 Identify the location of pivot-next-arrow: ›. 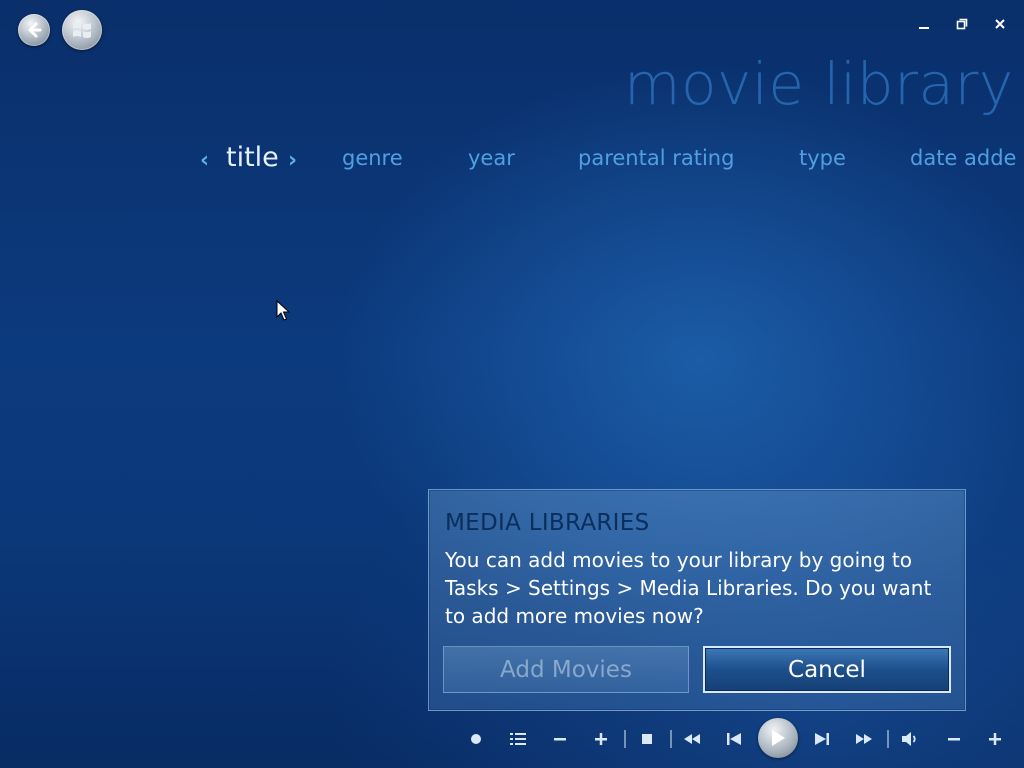
(292, 160).